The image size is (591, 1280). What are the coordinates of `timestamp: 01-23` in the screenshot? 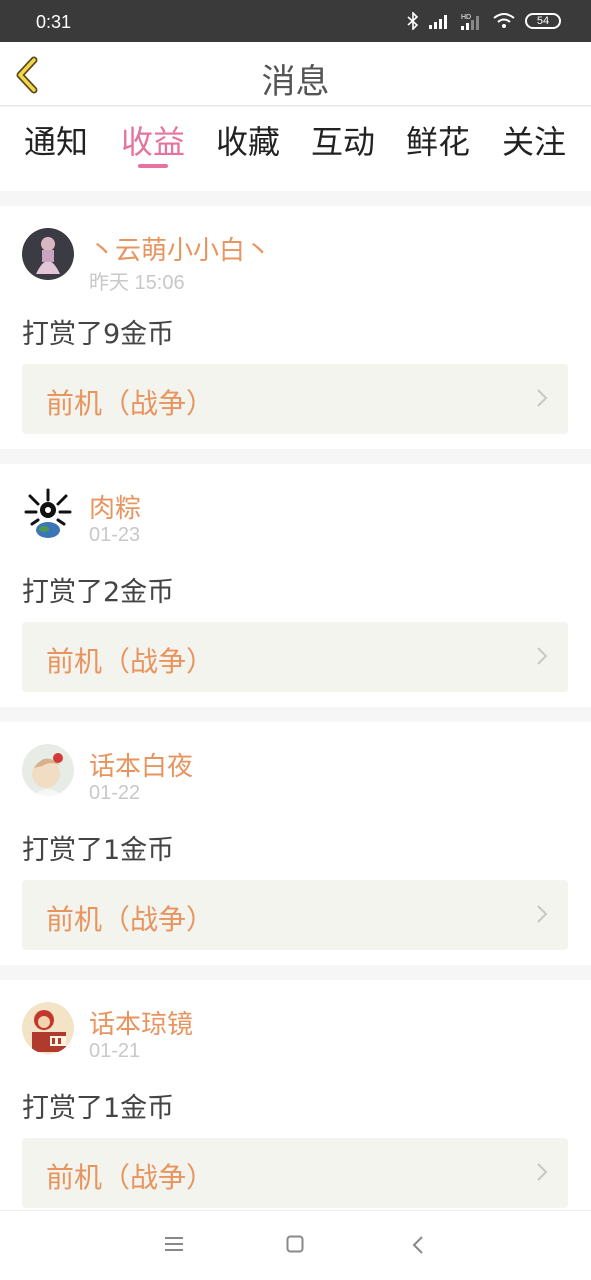 It's located at (115, 535).